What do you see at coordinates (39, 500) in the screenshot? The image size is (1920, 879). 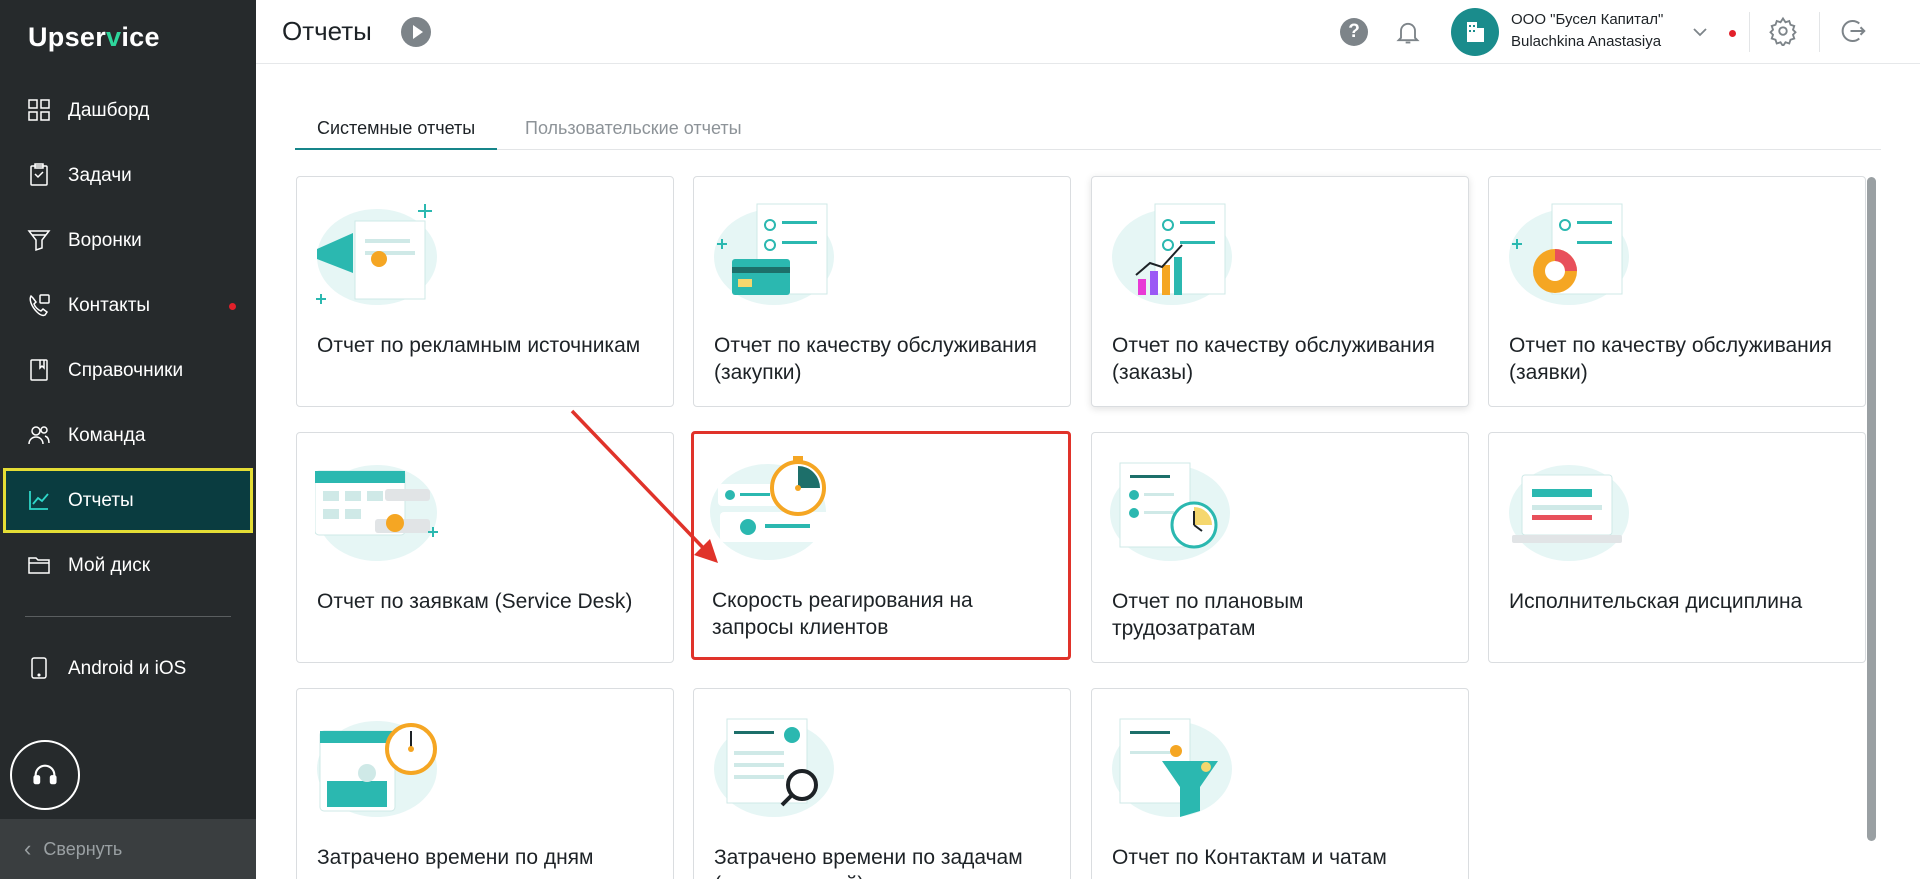 I see `chart-icon` at bounding box center [39, 500].